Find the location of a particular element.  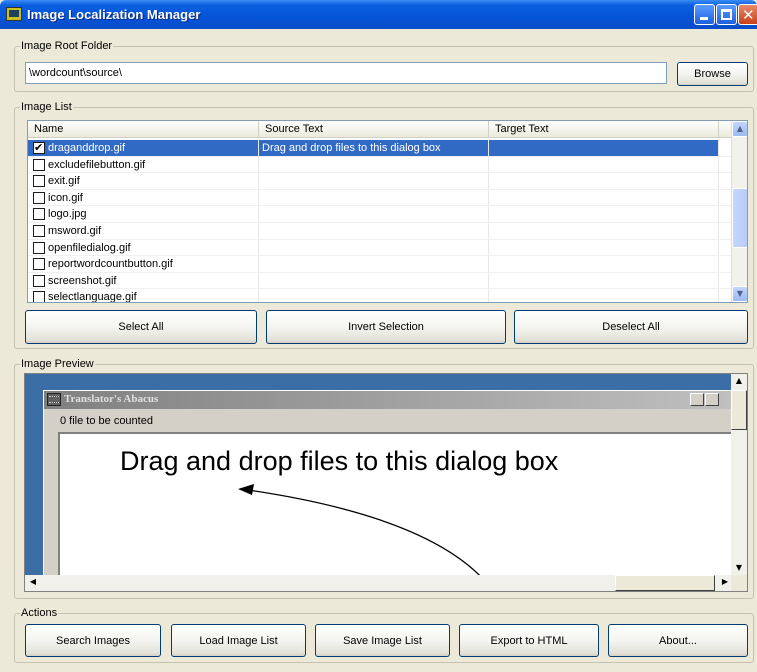

list-item-name: draganddrop.gif is located at coordinates (87, 148).